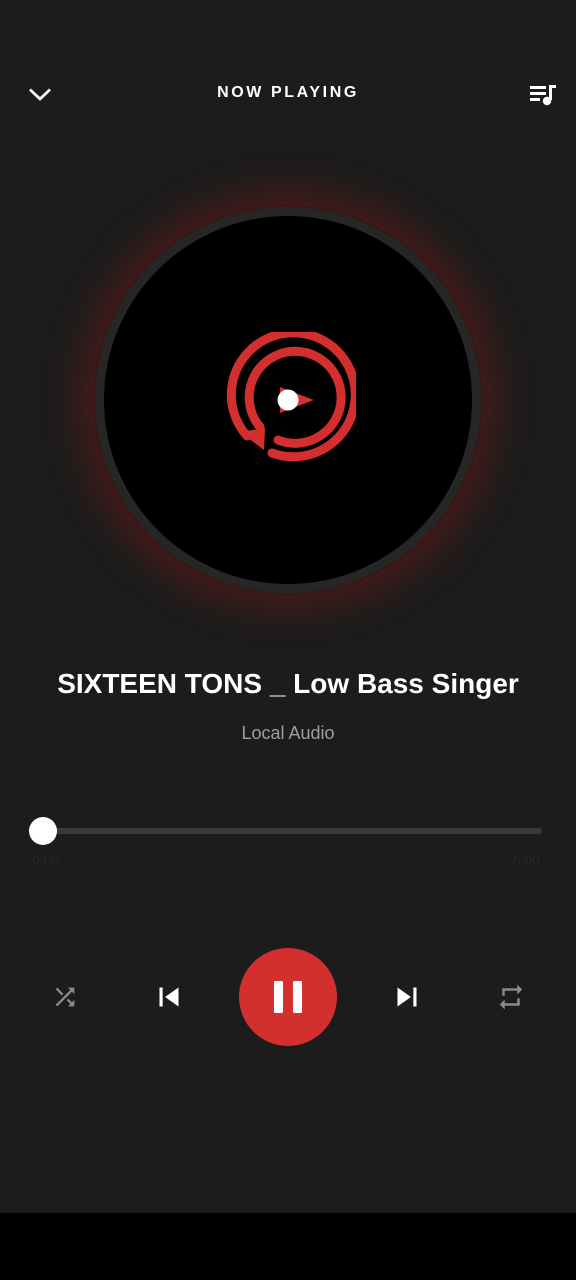 The image size is (576, 1280). What do you see at coordinates (288, 1246) in the screenshot?
I see `system-navigation-bar` at bounding box center [288, 1246].